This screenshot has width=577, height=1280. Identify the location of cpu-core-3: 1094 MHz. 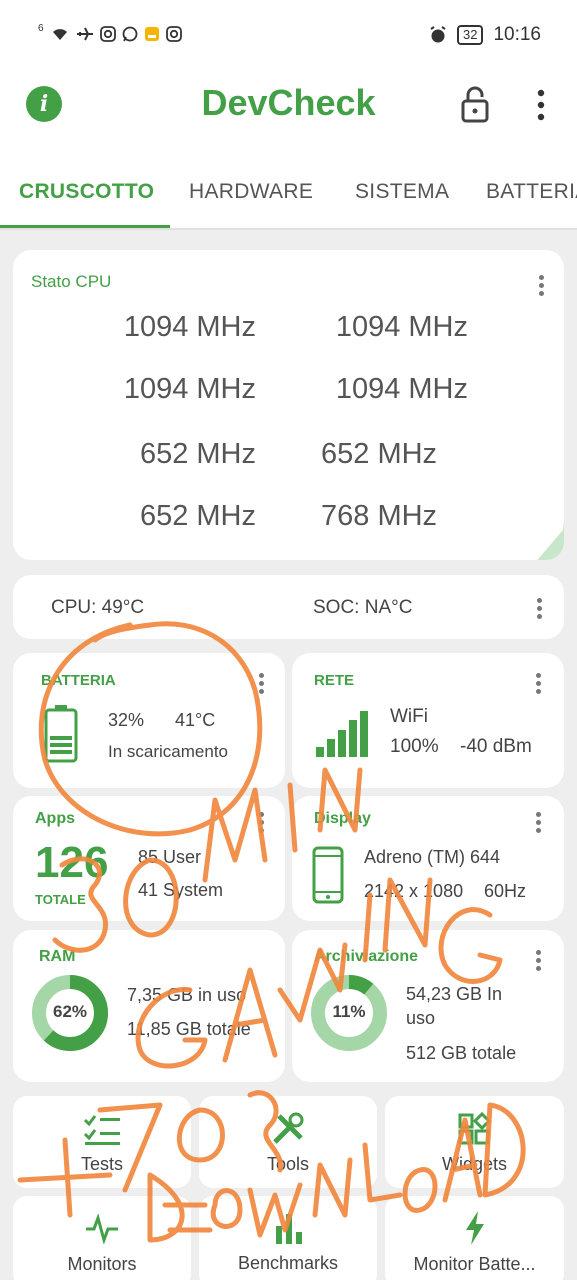
(401, 389).